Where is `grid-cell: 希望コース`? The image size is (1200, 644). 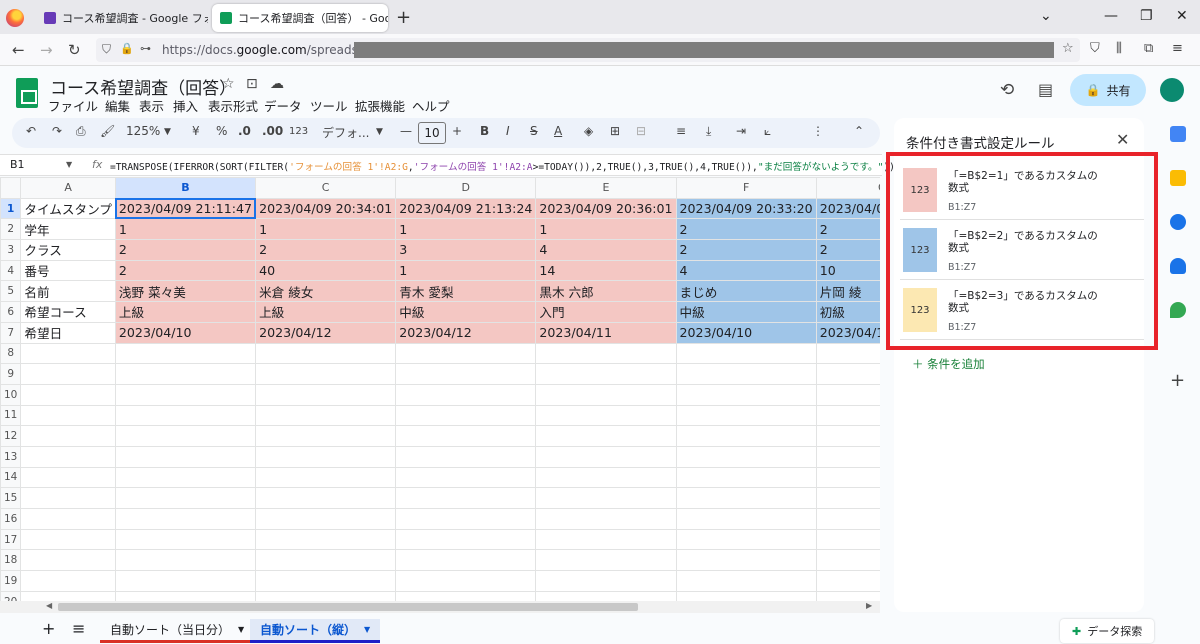
grid-cell: 希望コース is located at coordinates (68, 312).